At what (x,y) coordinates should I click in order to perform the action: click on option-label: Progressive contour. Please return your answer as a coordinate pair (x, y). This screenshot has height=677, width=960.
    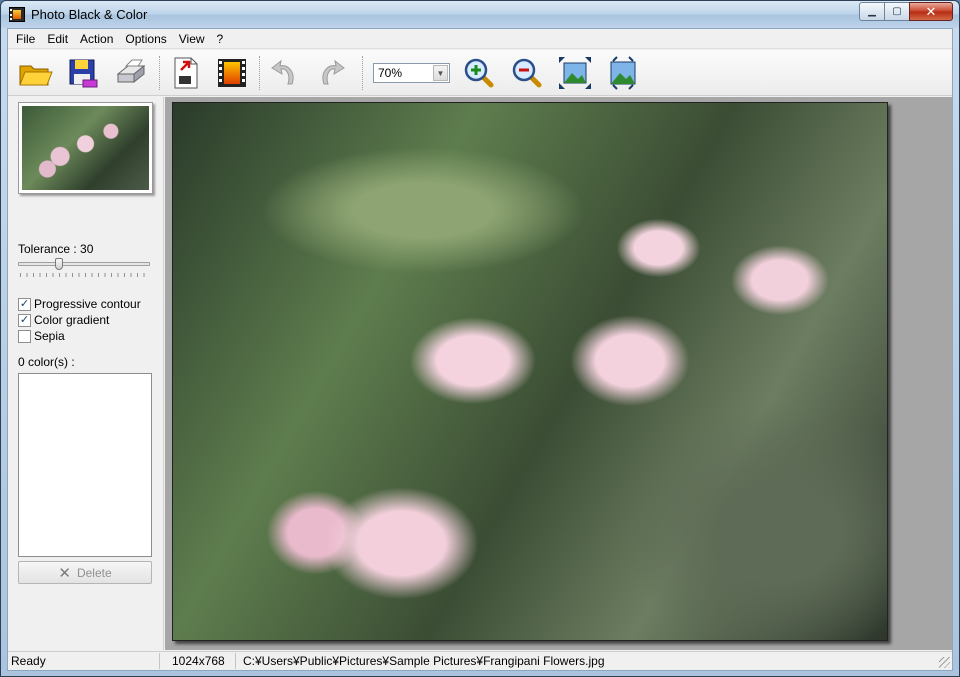
    Looking at the image, I should click on (87, 304).